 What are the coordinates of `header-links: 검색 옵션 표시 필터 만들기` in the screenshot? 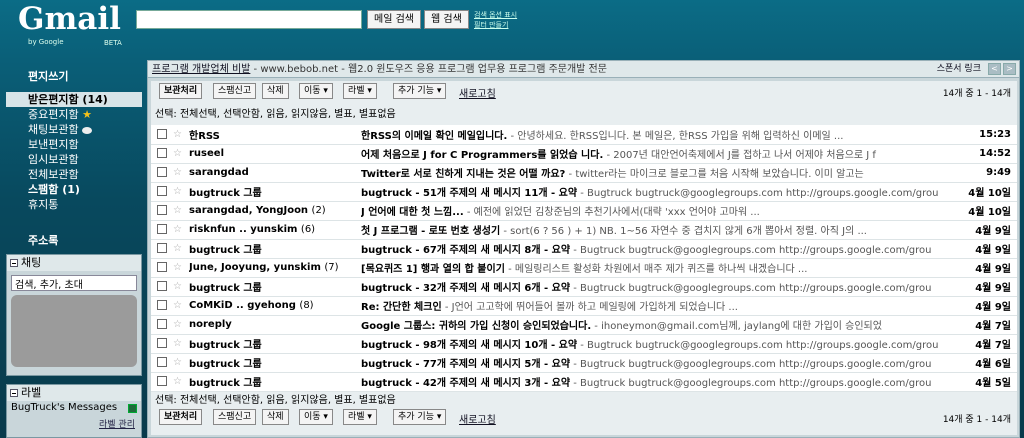 It's located at (495, 20).